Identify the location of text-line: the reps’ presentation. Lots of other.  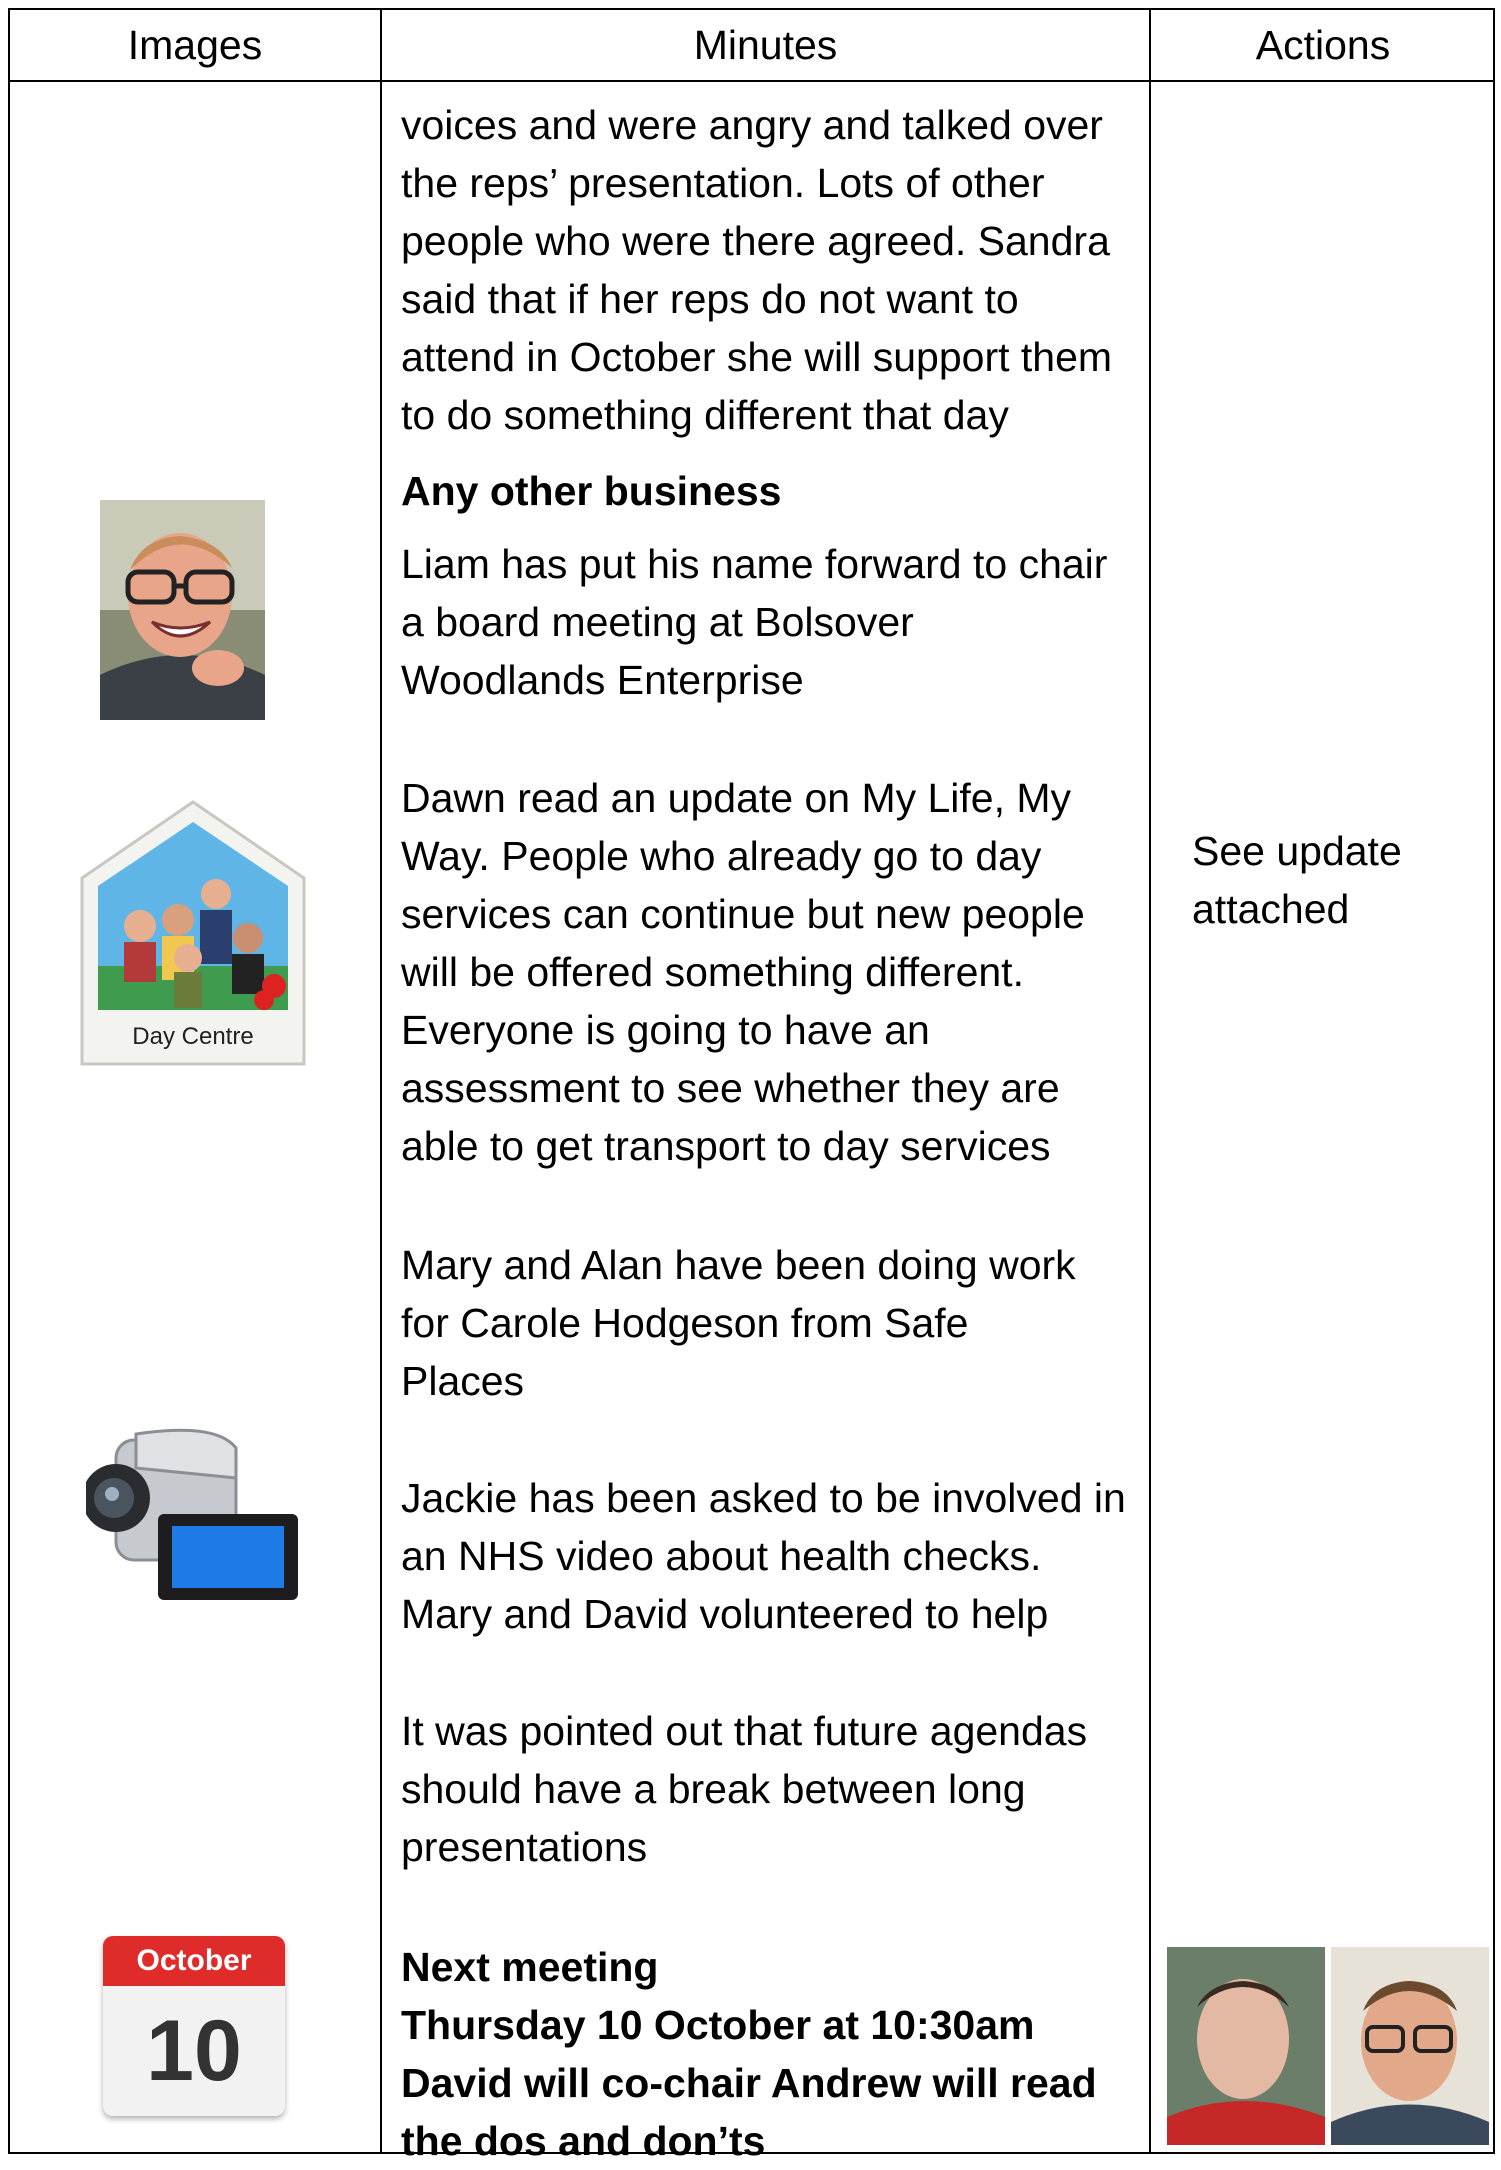
(723, 183).